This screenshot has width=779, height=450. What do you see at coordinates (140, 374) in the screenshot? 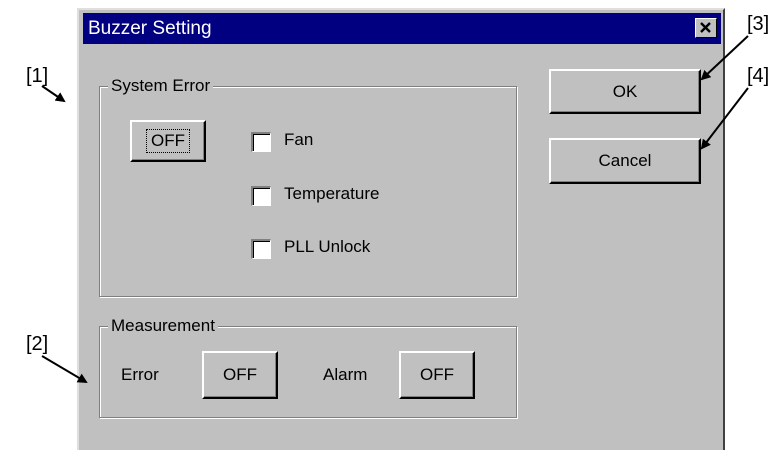
I see `error-label: Error` at bounding box center [140, 374].